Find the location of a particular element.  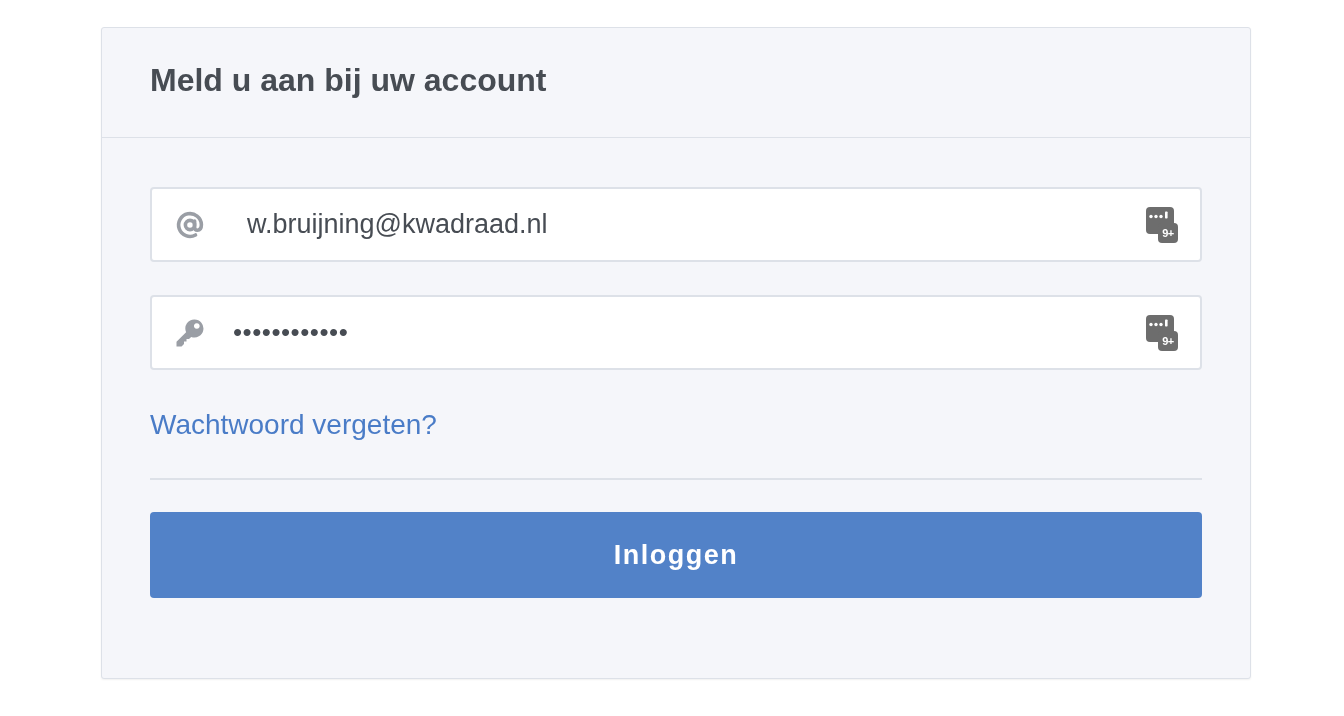

key-icon is located at coordinates (190, 332).